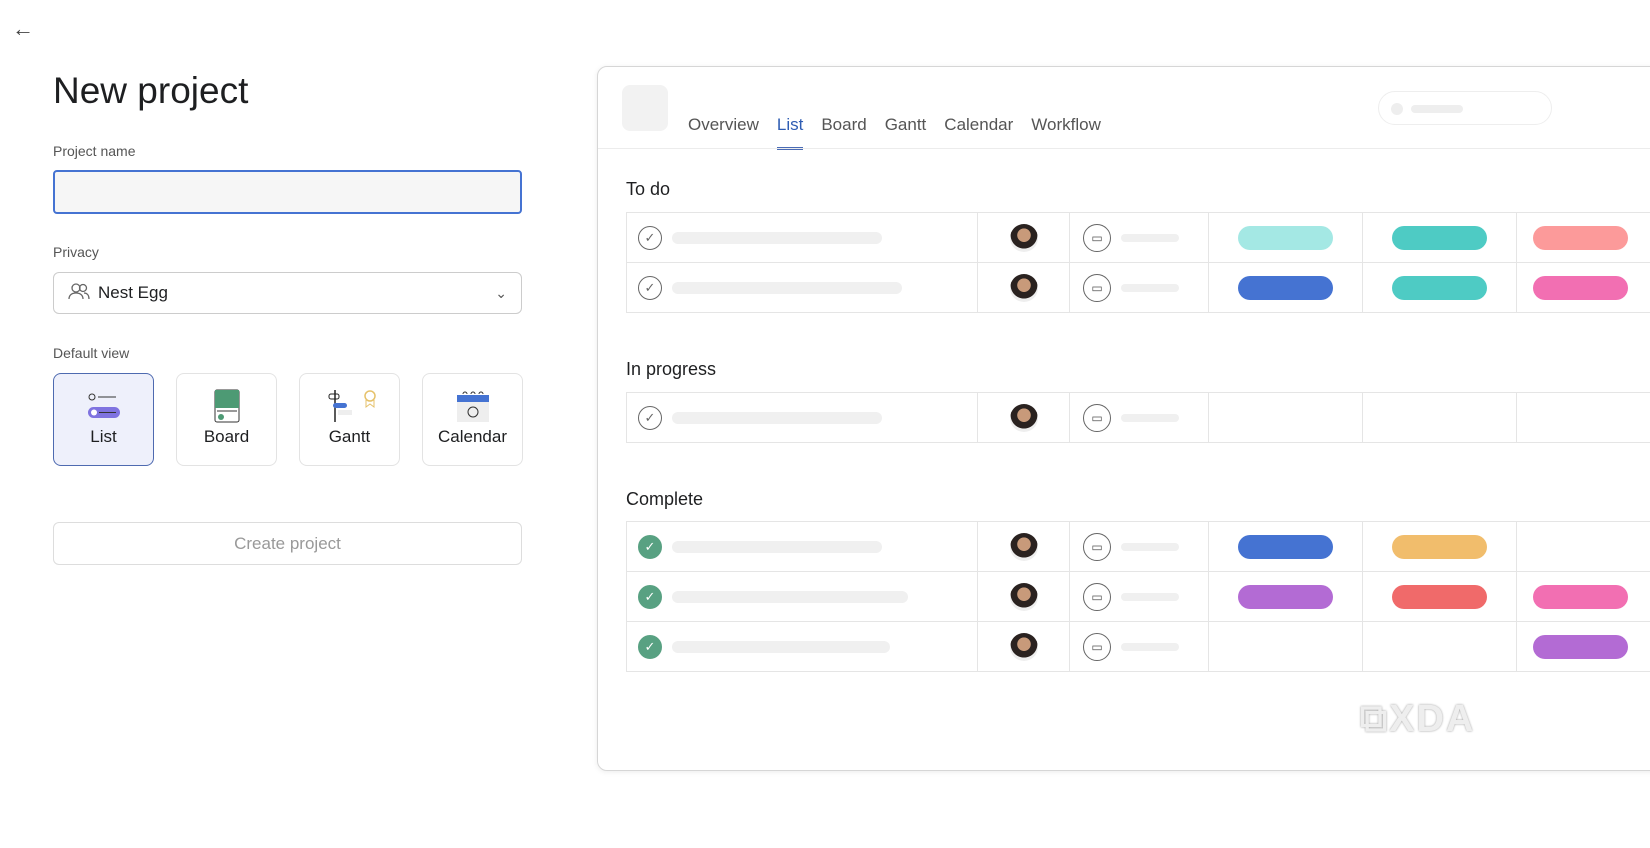 The width and height of the screenshot is (1650, 848). I want to click on view-option-board: Board, so click(226, 419).